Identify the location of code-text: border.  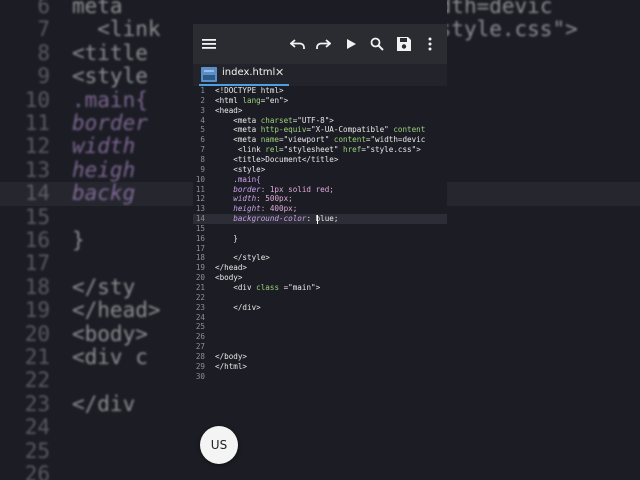
(110, 123).